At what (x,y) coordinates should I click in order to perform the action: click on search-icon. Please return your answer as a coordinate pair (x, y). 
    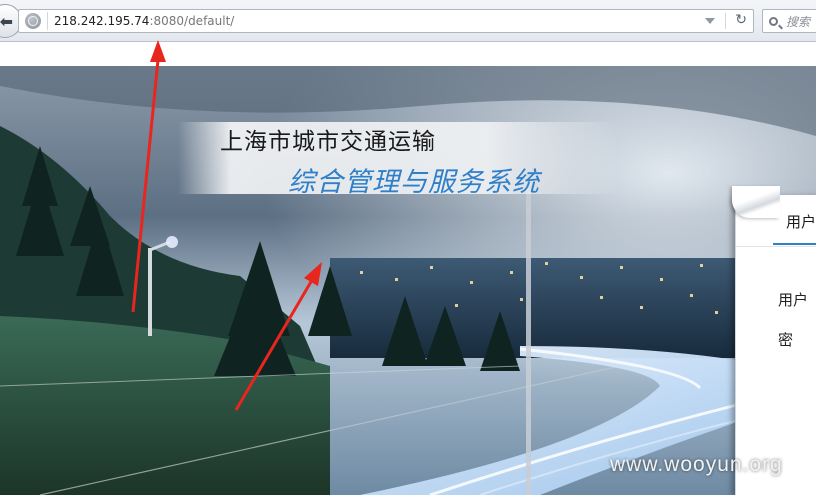
    Looking at the image, I should click on (773, 21).